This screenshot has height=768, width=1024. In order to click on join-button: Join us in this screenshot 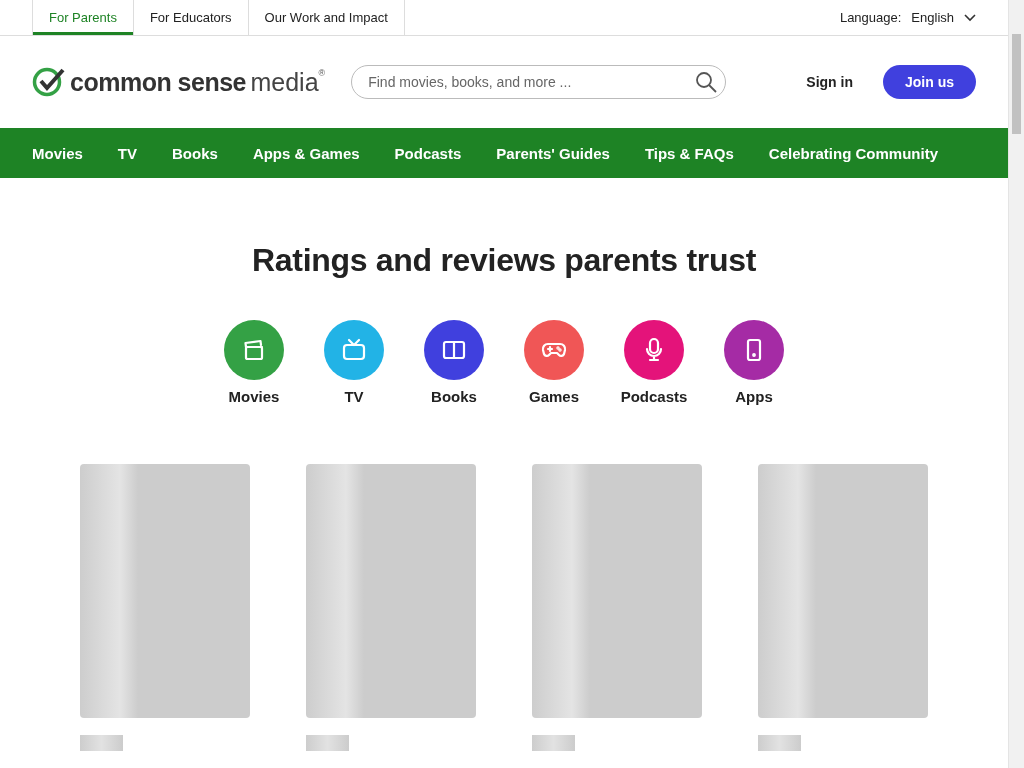, I will do `click(929, 82)`.